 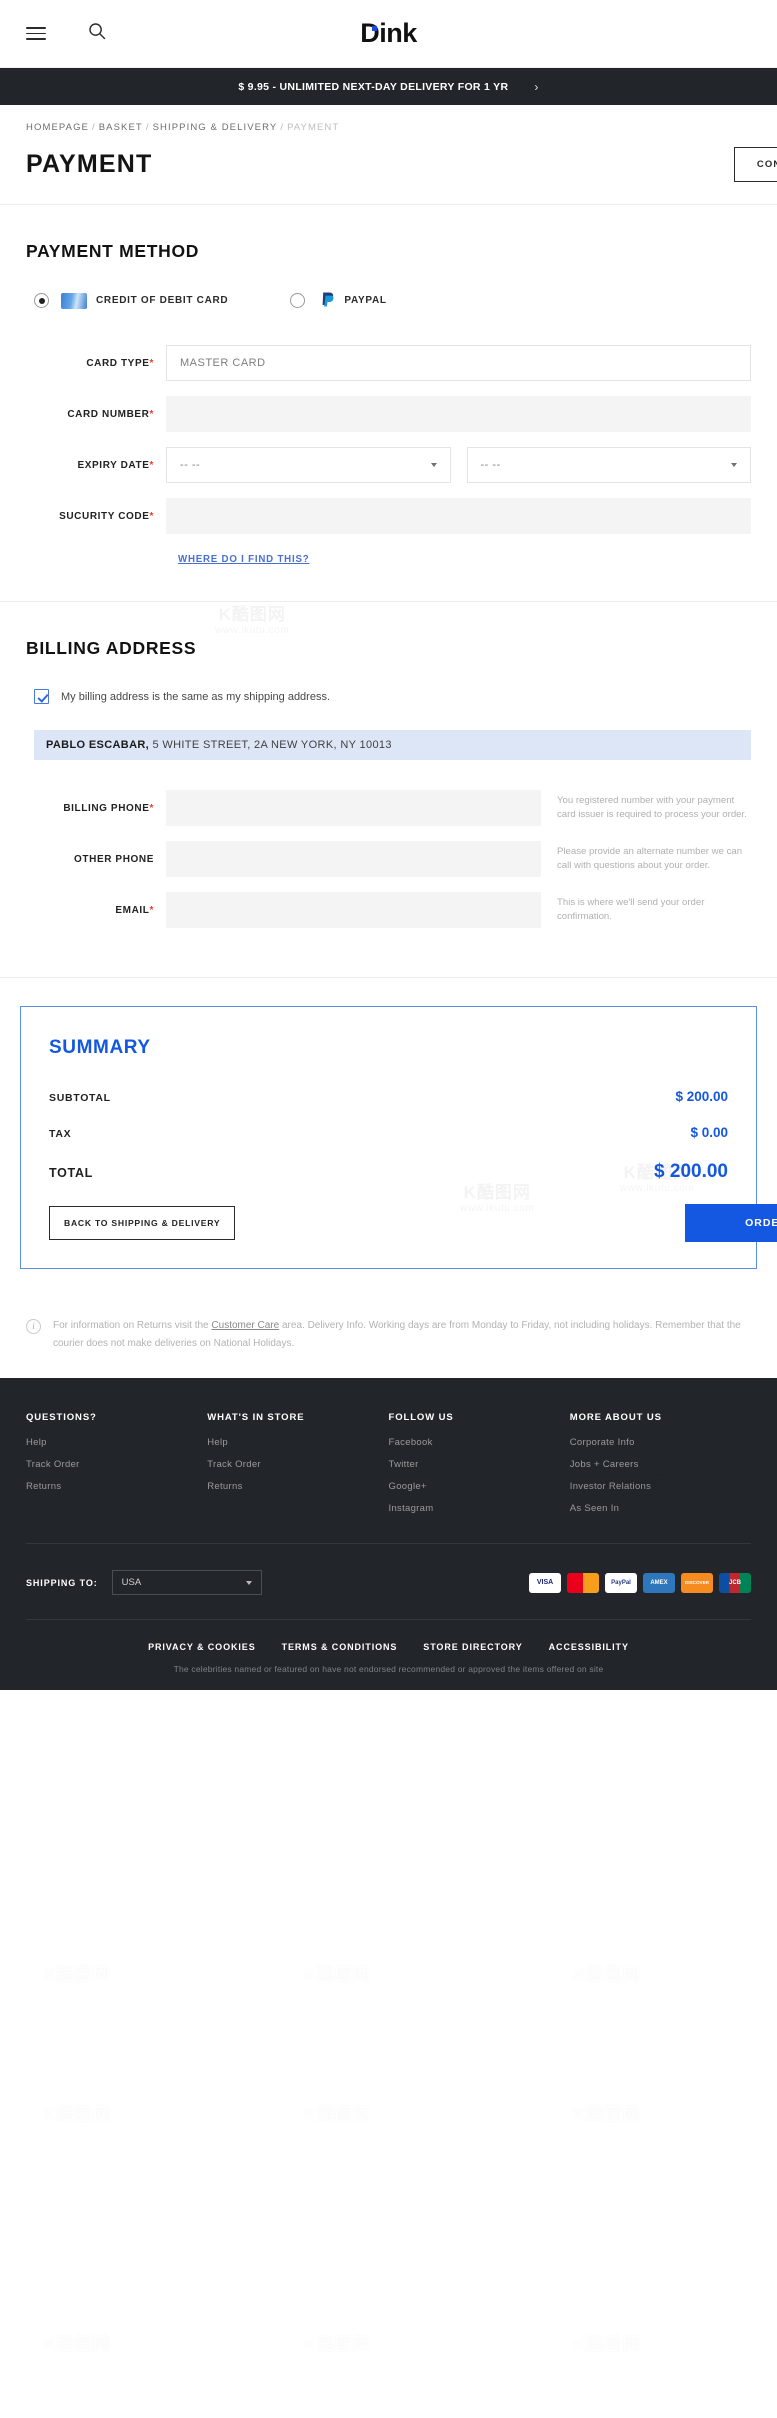 What do you see at coordinates (660, 1464) in the screenshot?
I see `footer-link: Jobs + Careers` at bounding box center [660, 1464].